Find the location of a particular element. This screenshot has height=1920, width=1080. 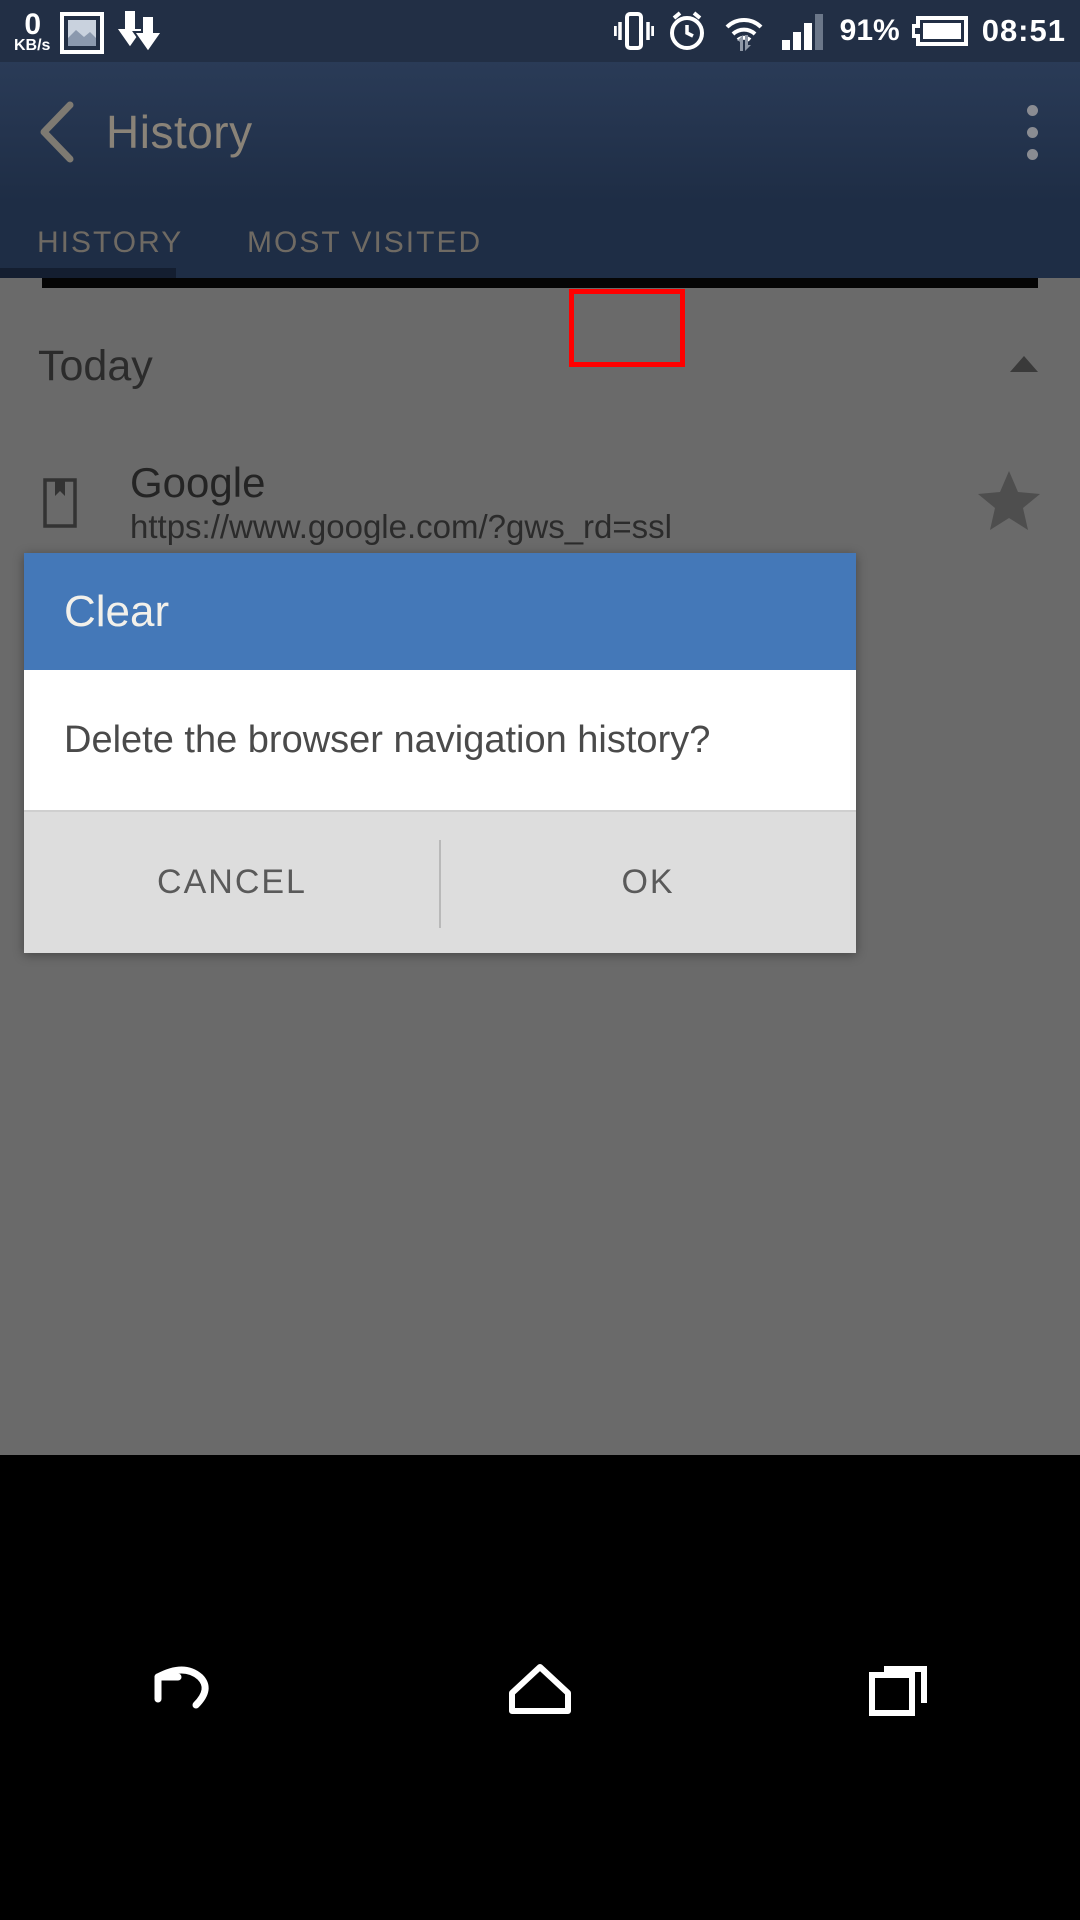

network-speed-unit: KB/s is located at coordinates (32, 45).